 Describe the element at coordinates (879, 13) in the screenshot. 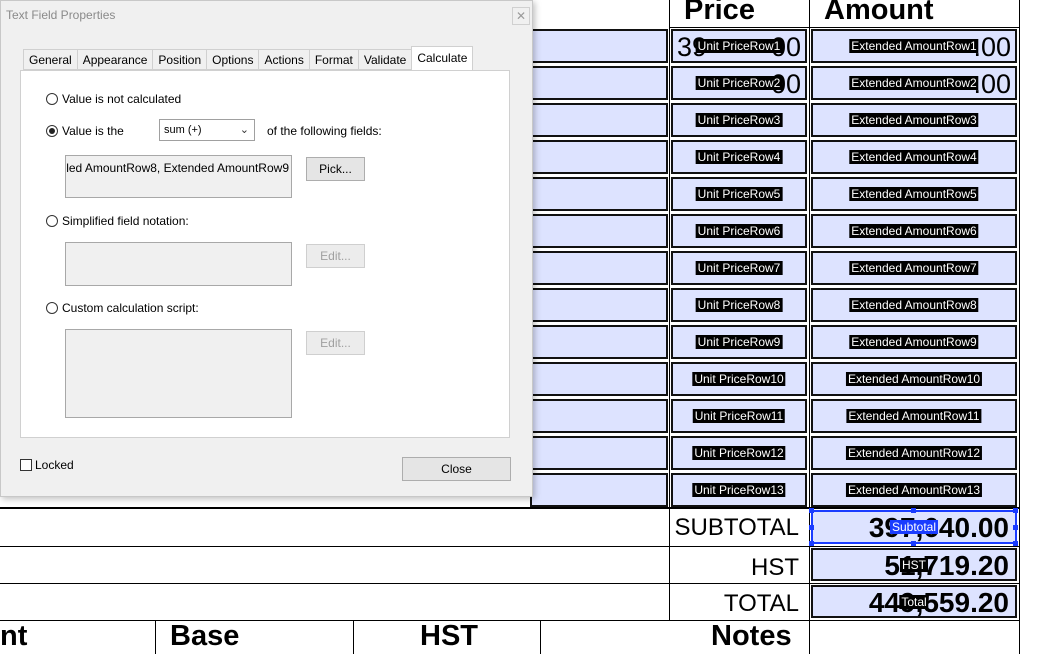

I see `column-header-amount: Amount` at that location.